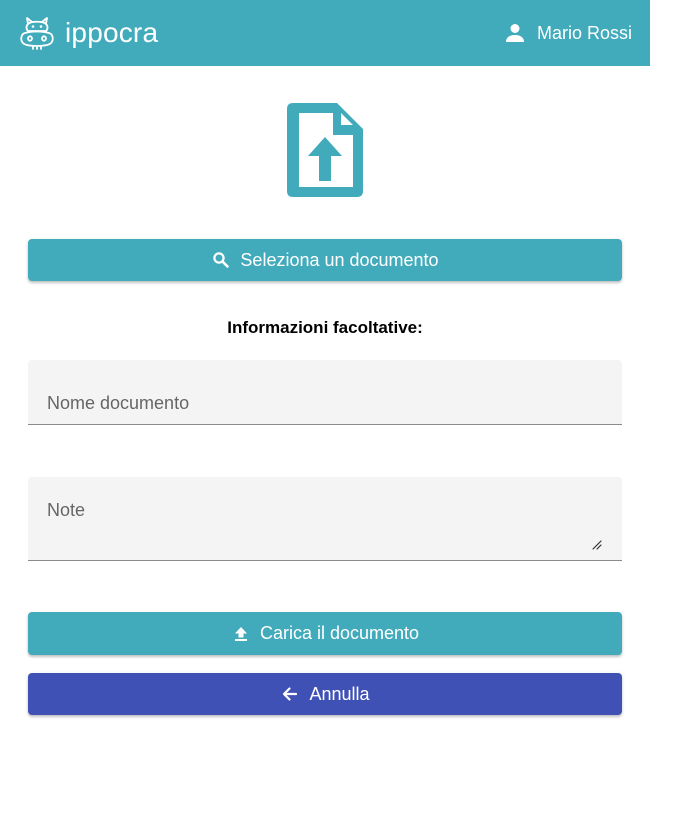  Describe the element at coordinates (597, 545) in the screenshot. I see `resize-handle-icon` at that location.